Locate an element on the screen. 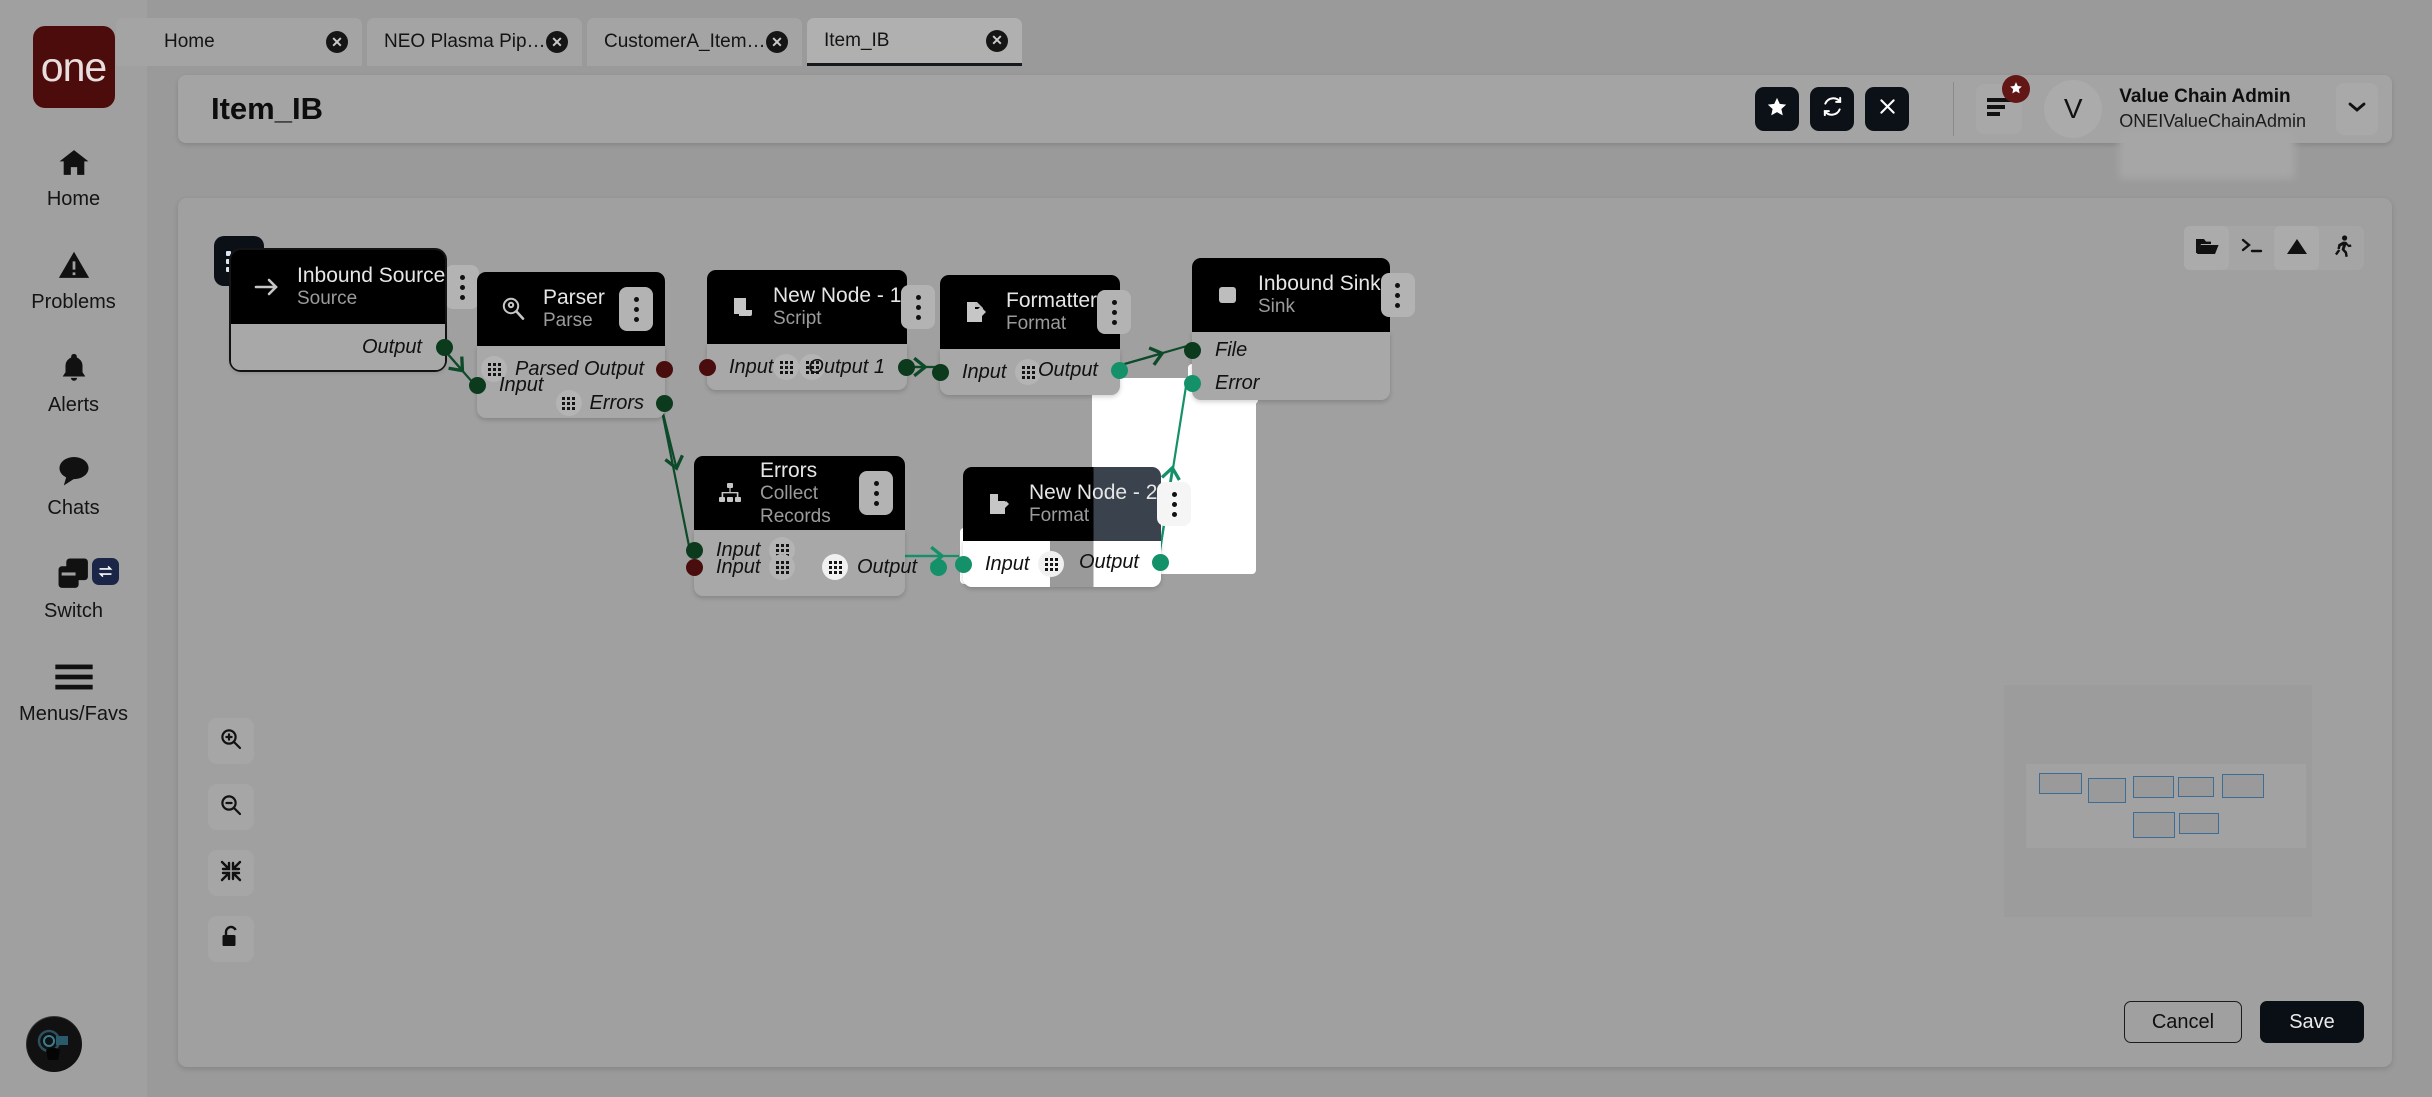  brand-logo: one is located at coordinates (73, 67).